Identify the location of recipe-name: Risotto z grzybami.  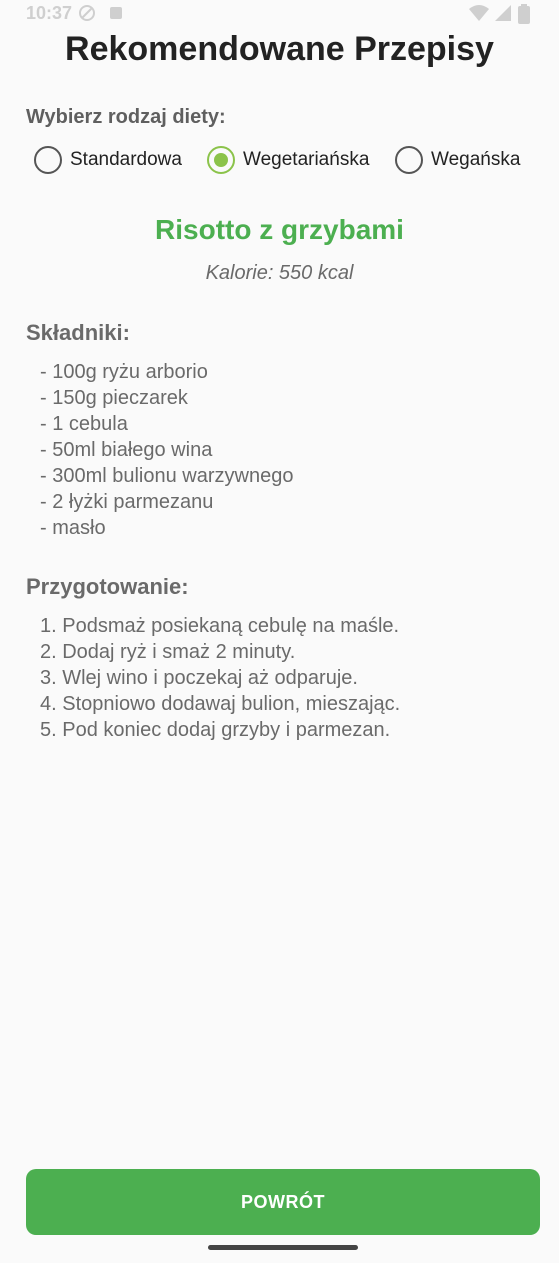
(279, 229).